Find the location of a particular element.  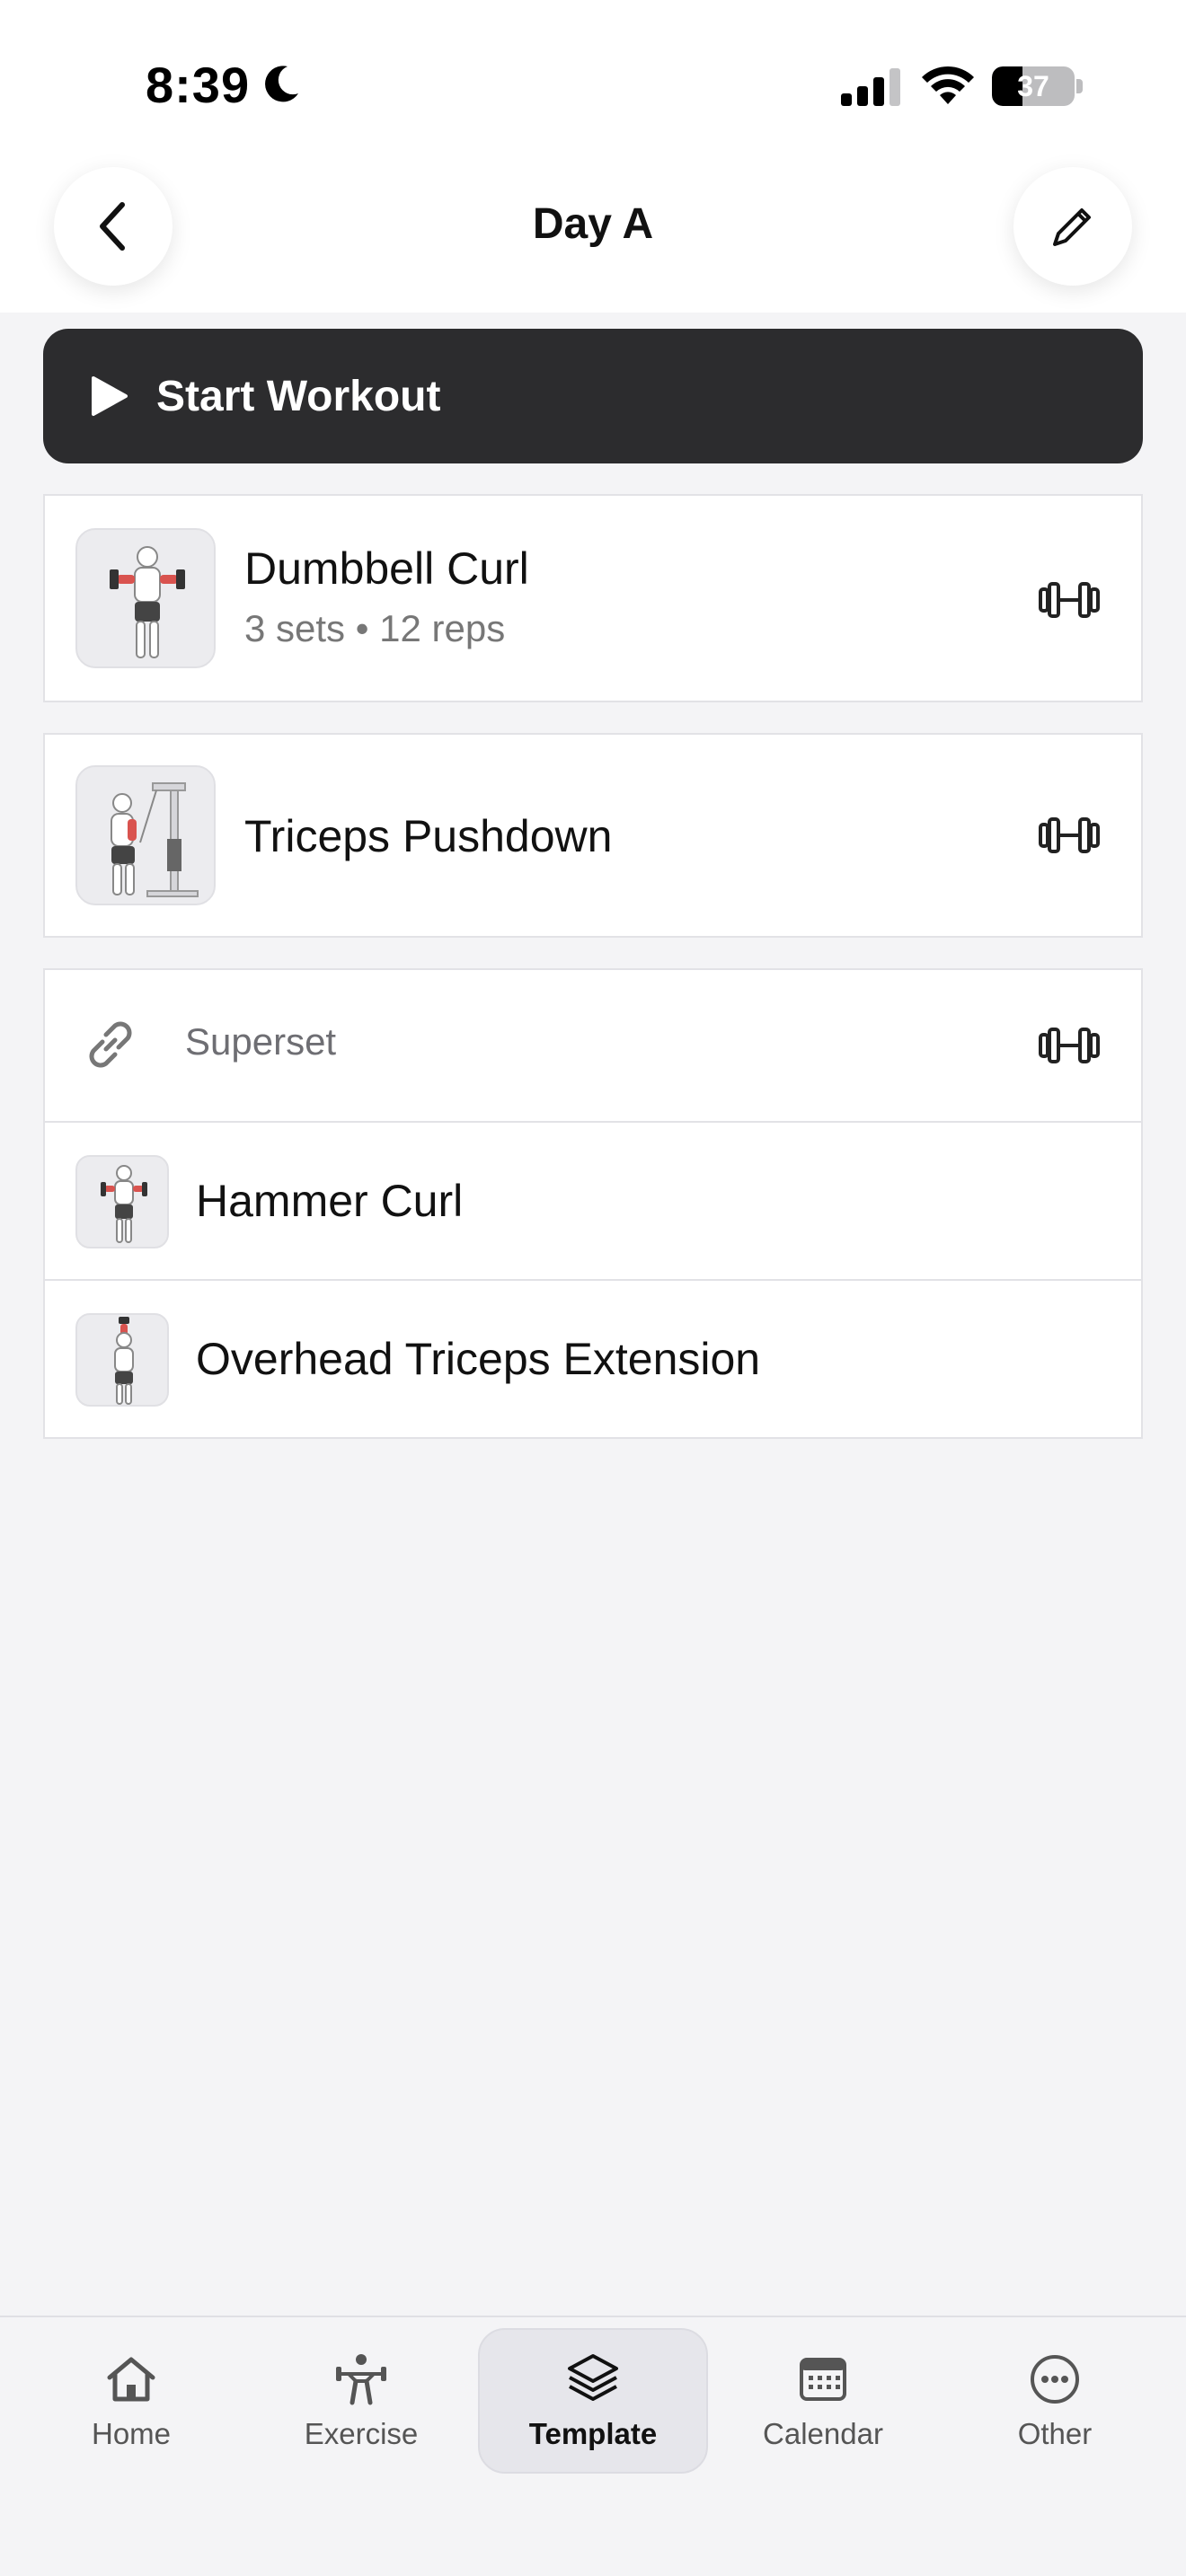

edit-button is located at coordinates (1072, 226).